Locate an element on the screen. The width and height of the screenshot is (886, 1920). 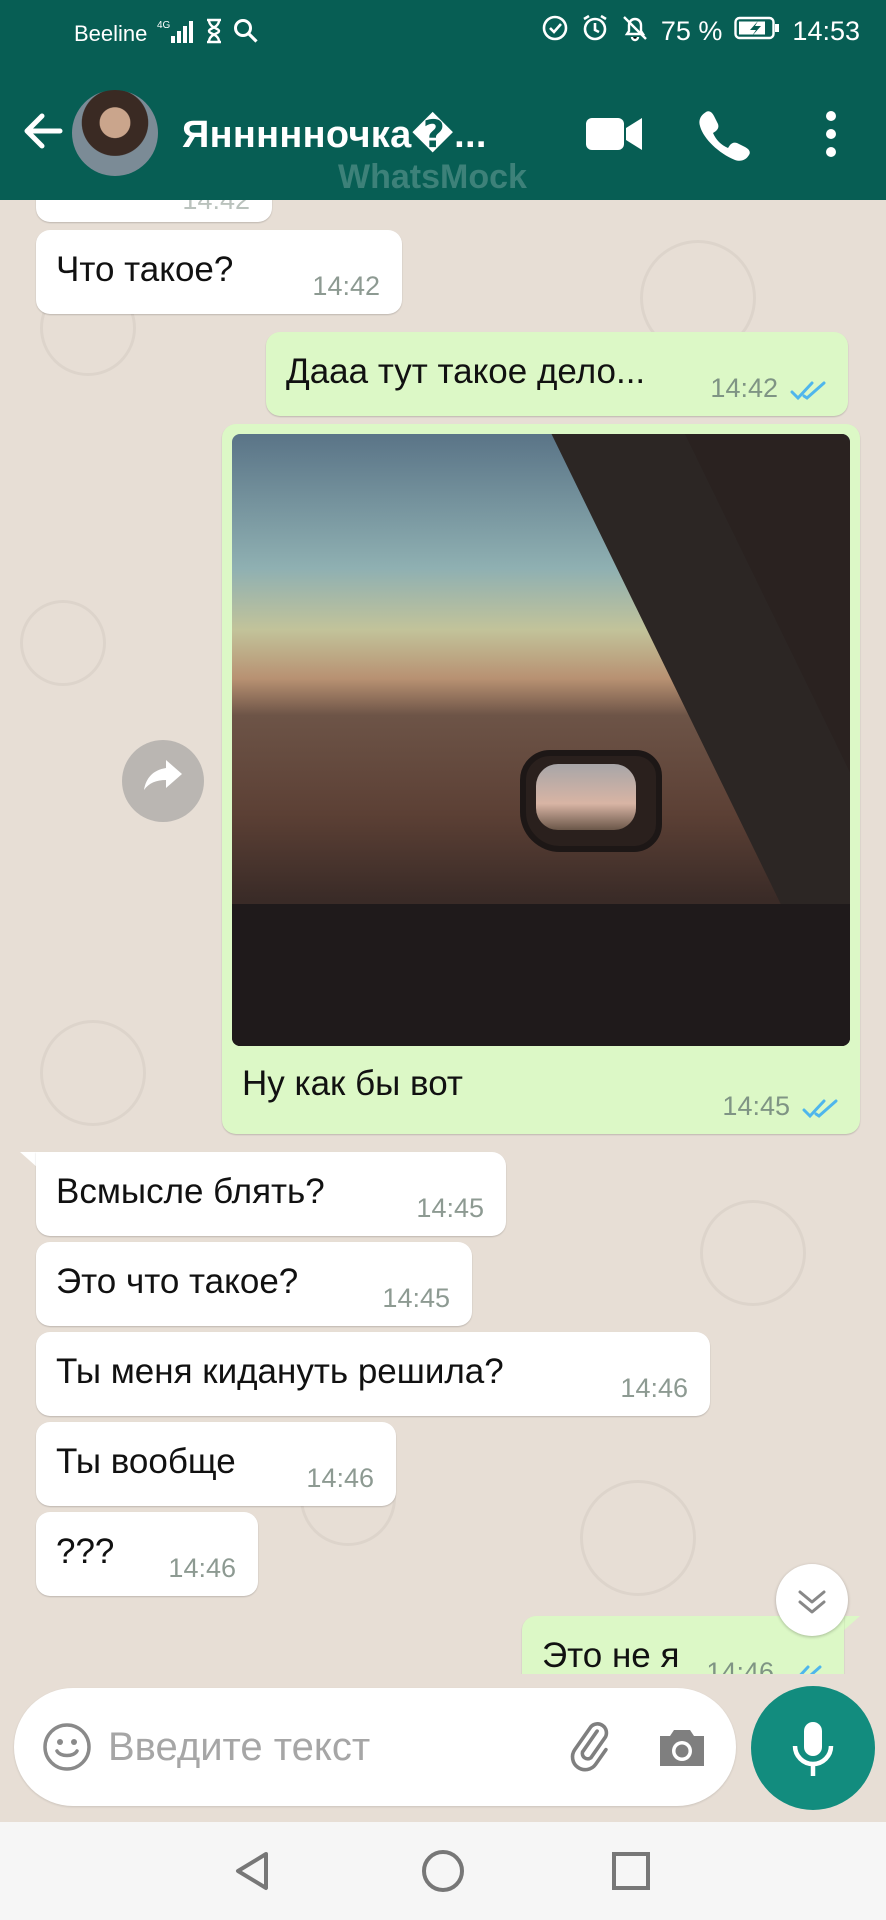
app-watermark: WhatsMock is located at coordinates (432, 177).